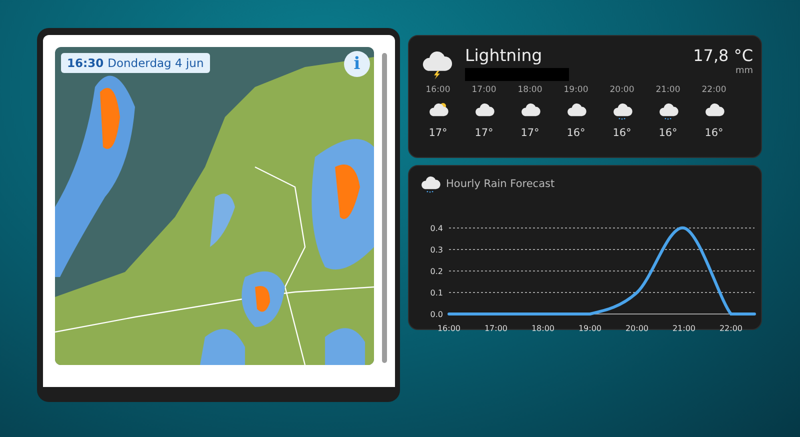  I want to click on axis-label: 0.0, so click(436, 314).